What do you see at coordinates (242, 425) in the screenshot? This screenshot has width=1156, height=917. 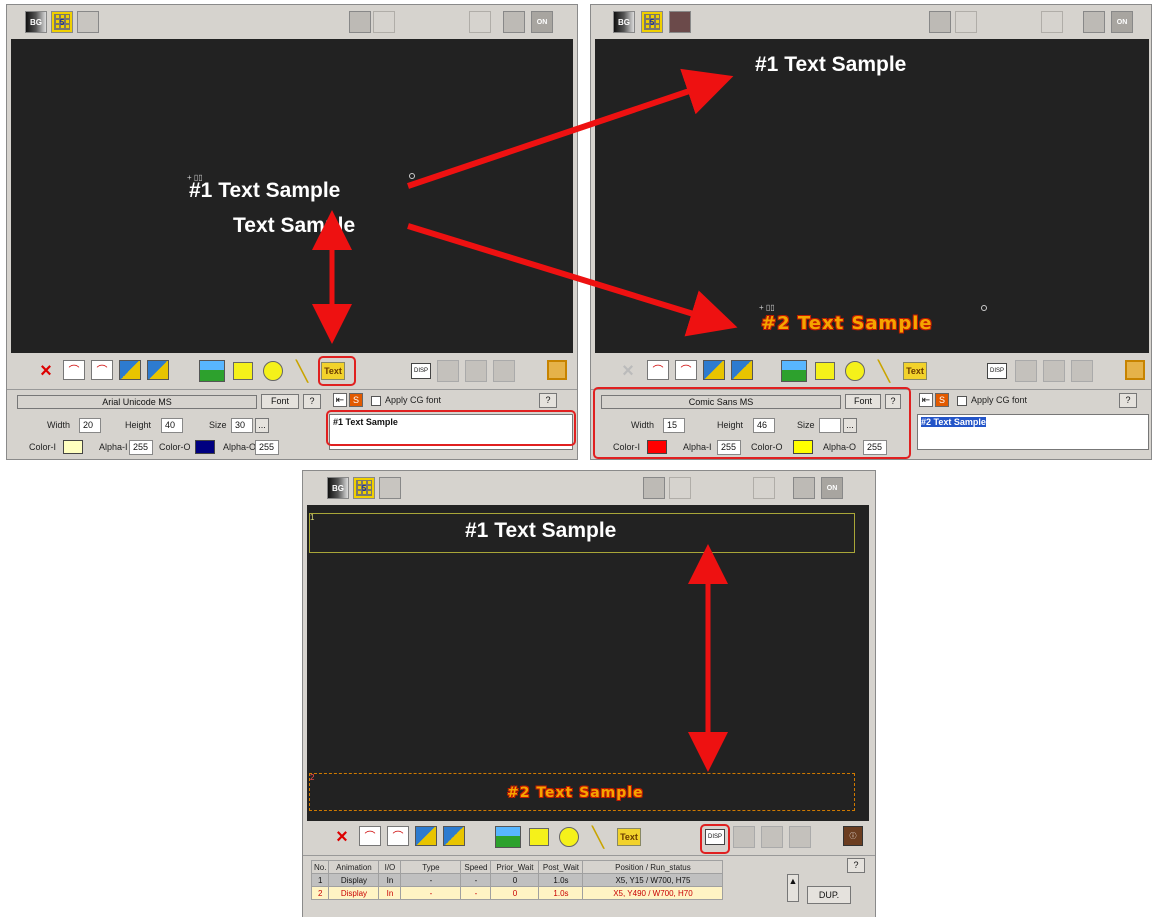 I see `size-input: 30` at bounding box center [242, 425].